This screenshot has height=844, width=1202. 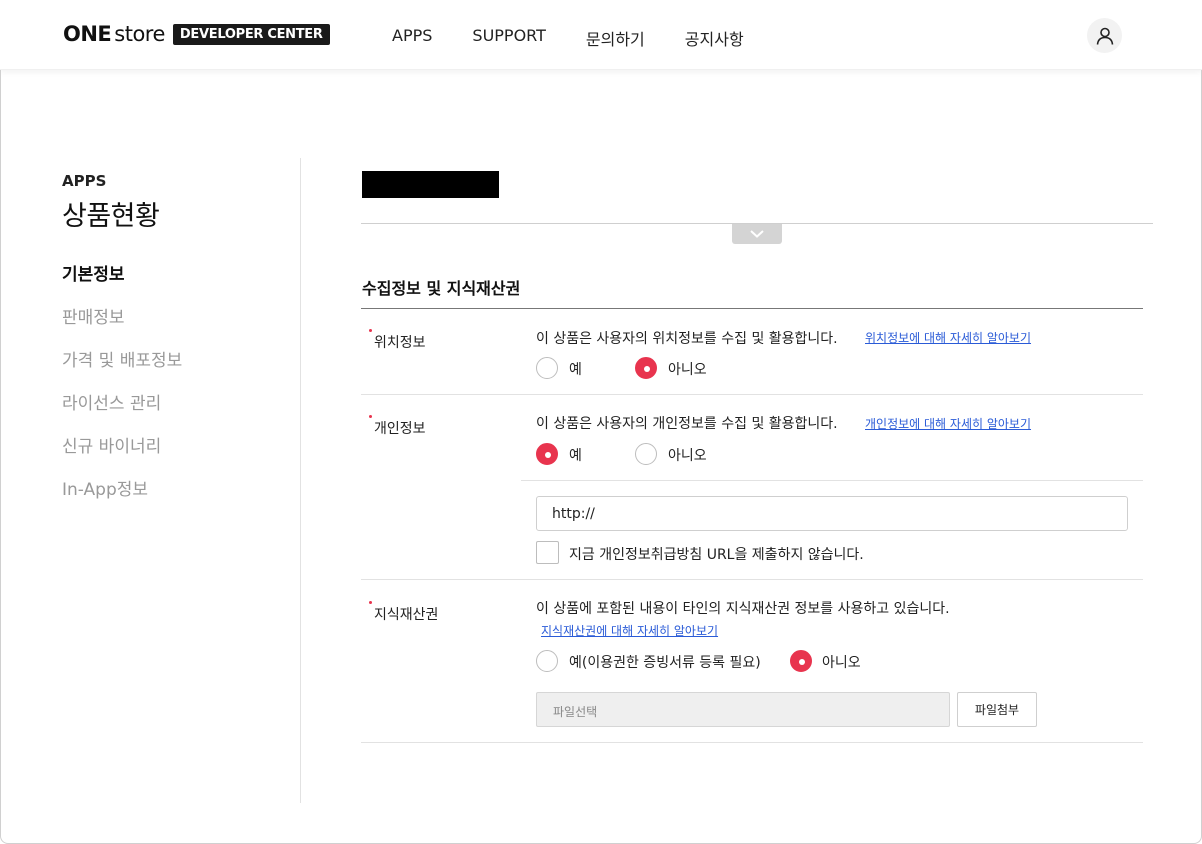 What do you see at coordinates (400, 429) in the screenshot?
I see `personal-label: 개인정보` at bounding box center [400, 429].